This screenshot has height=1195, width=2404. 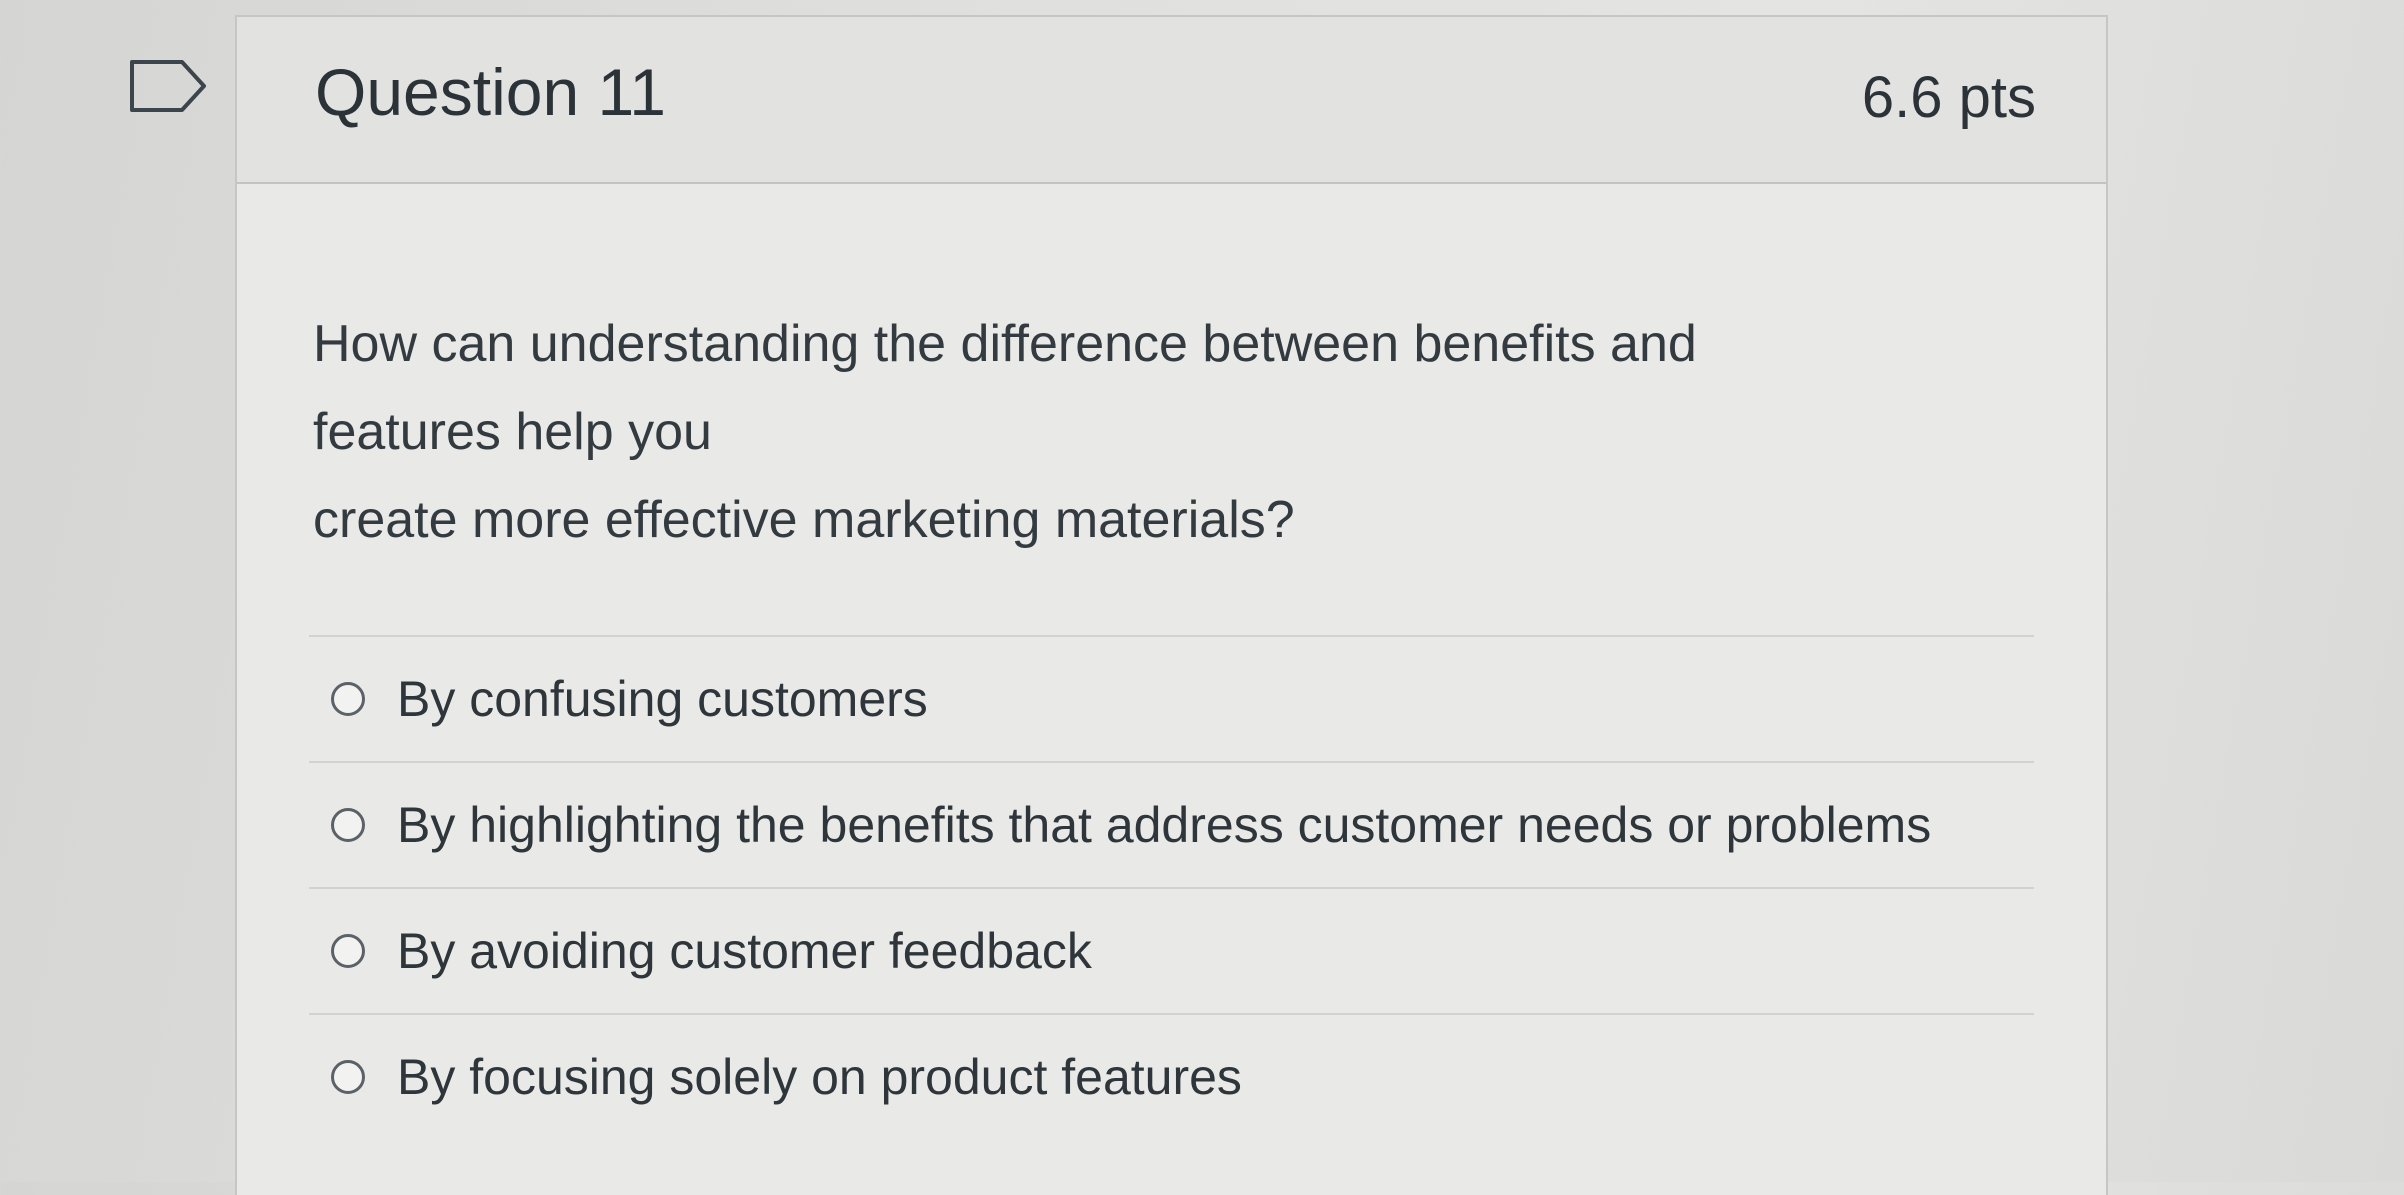 I want to click on answer-label: By focusing solely on product features, so click(x=819, y=1077).